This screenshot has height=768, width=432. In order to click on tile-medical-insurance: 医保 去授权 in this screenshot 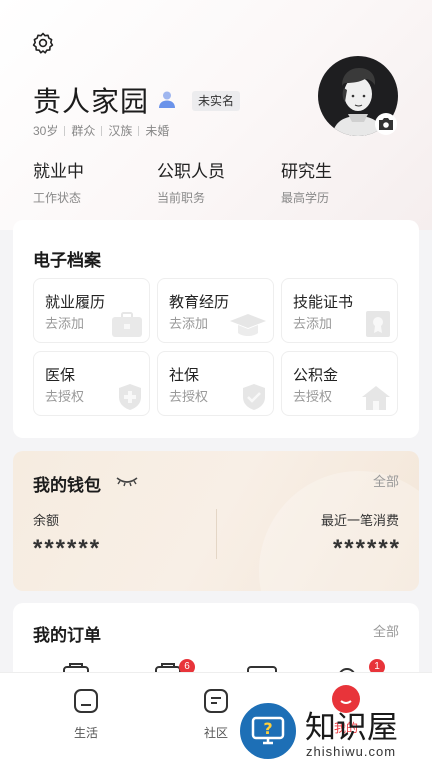, I will do `click(91, 383)`.